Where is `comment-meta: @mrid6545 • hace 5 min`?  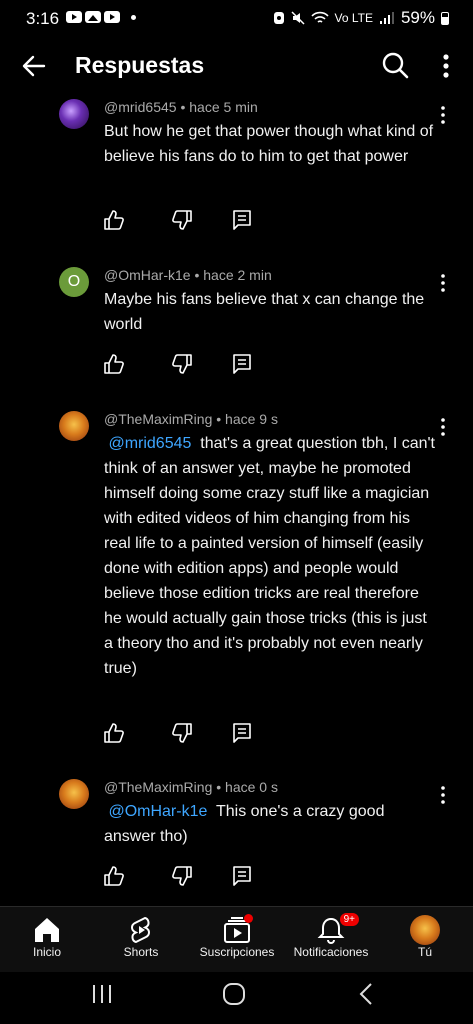
comment-meta: @mrid6545 • hace 5 min is located at coordinates (181, 107).